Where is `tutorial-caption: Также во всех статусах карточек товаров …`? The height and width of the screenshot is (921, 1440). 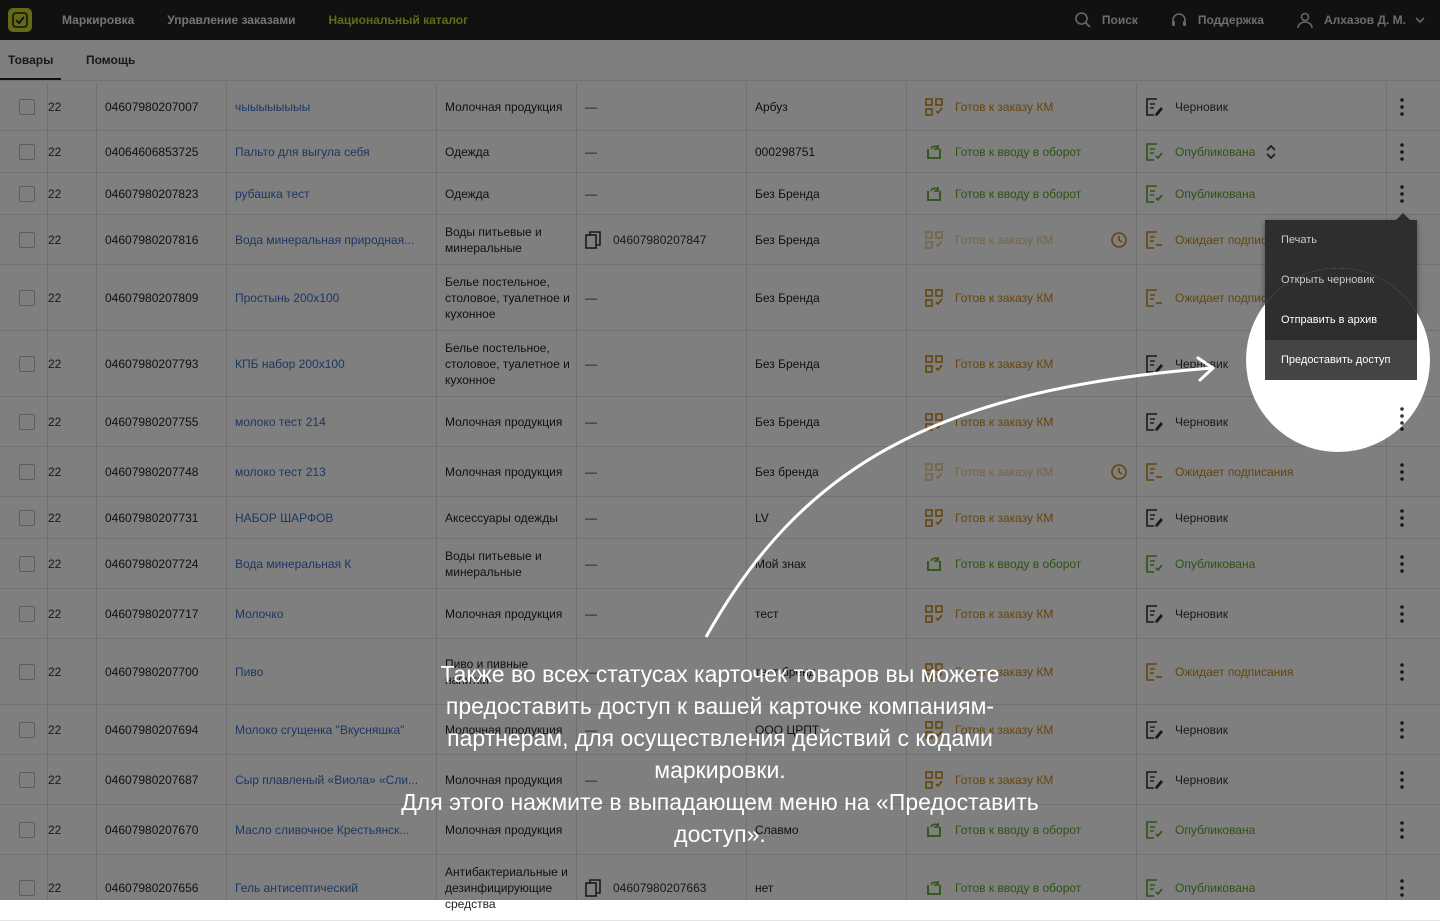
tutorial-caption: Также во всех статусах карточек товаров … is located at coordinates (720, 754).